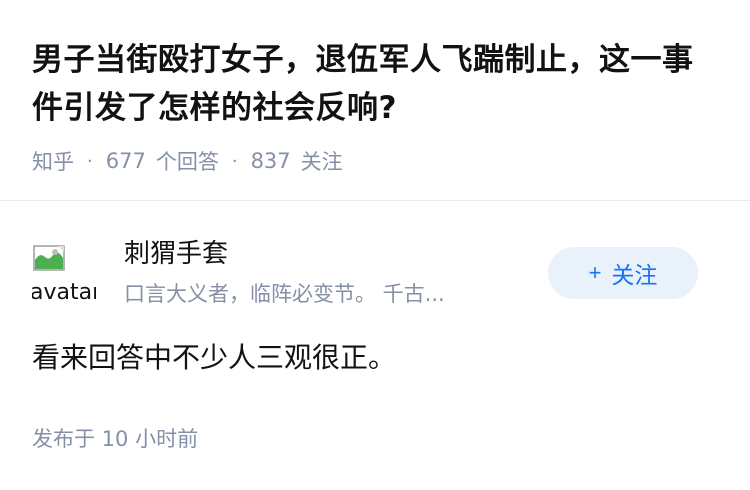 The height and width of the screenshot is (490, 750). I want to click on follow-button: + 关注, so click(623, 273).